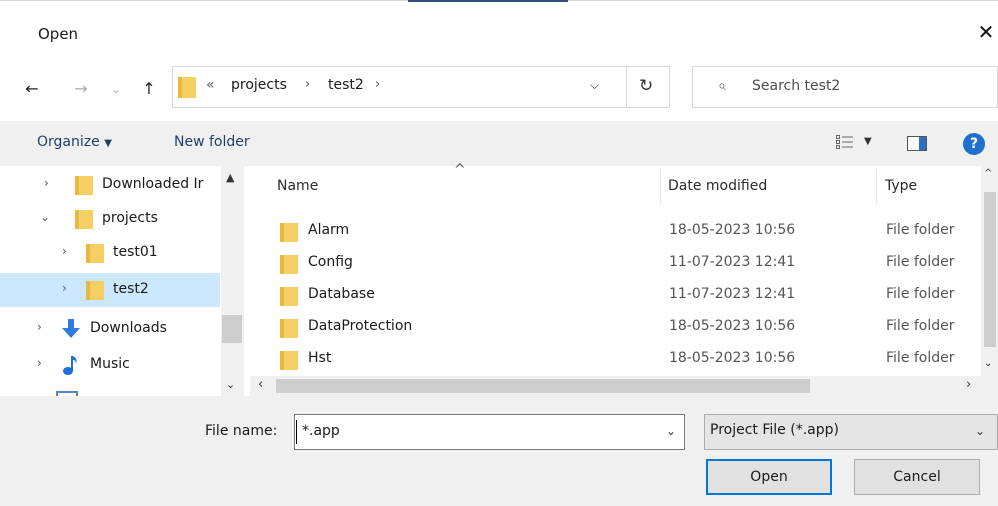 The height and width of the screenshot is (506, 998). What do you see at coordinates (845, 87) in the screenshot?
I see `search-input` at bounding box center [845, 87].